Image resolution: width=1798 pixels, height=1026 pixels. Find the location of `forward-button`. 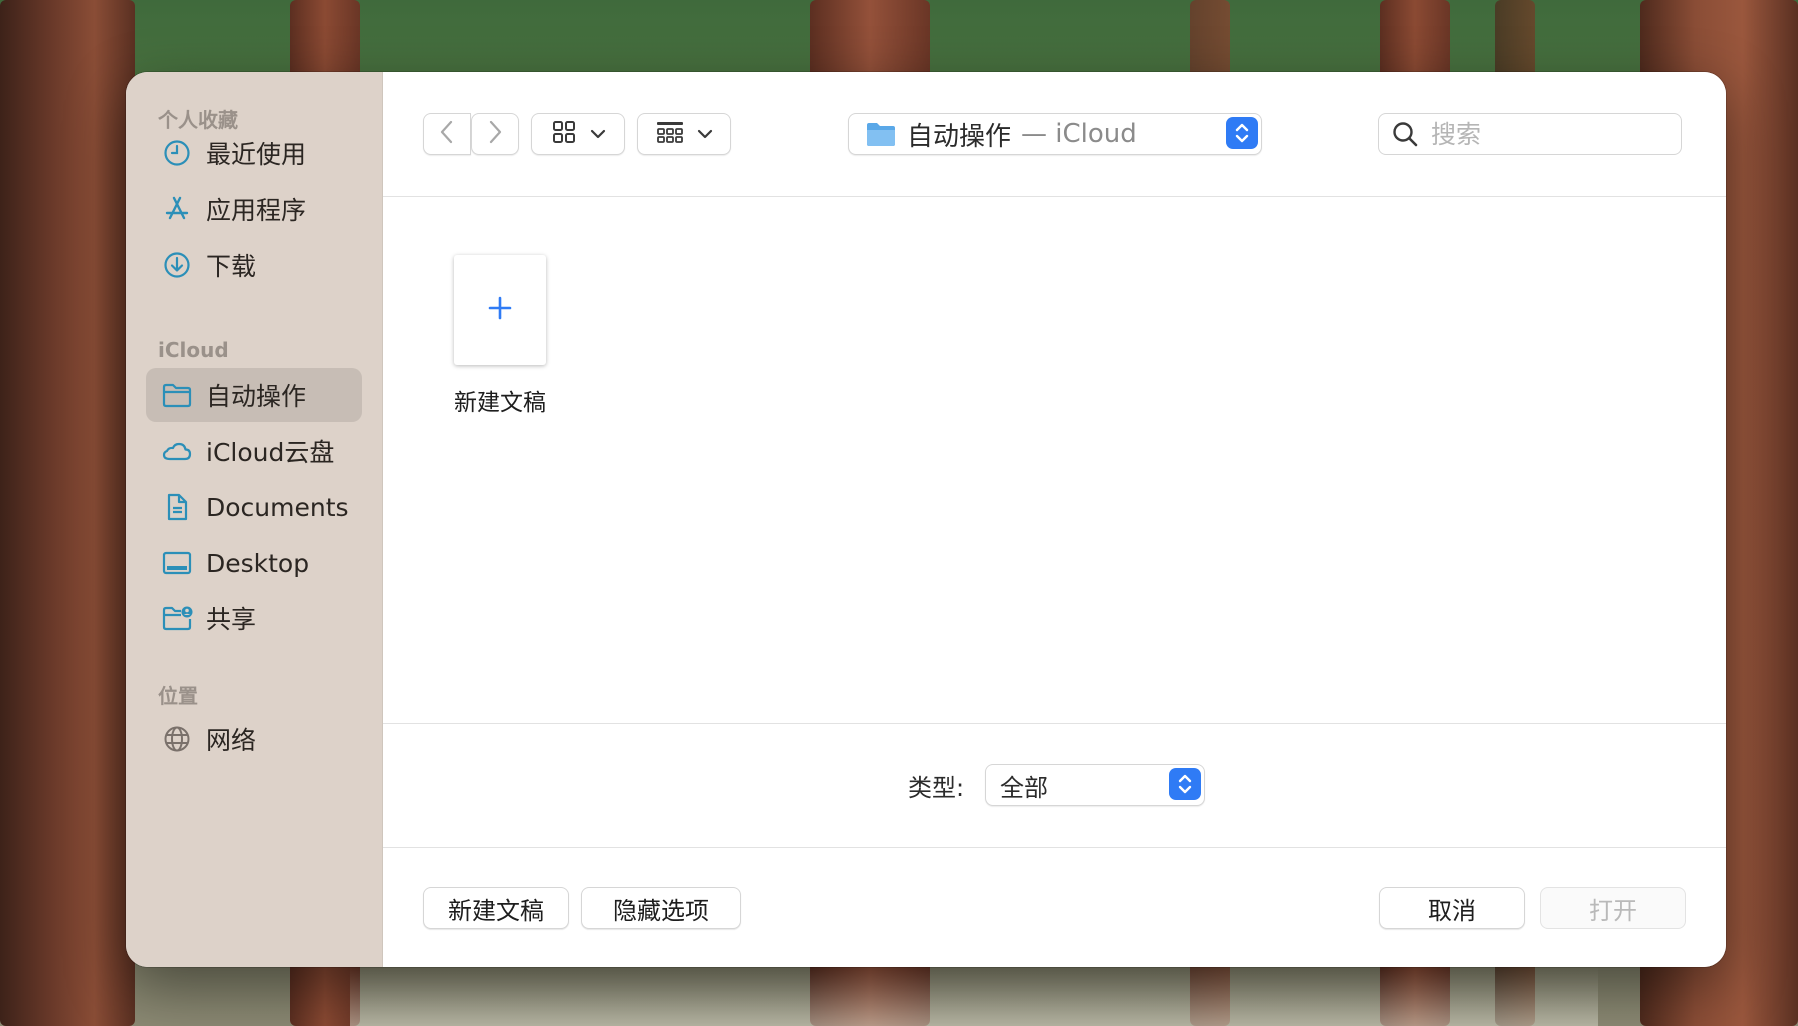

forward-button is located at coordinates (495, 134).